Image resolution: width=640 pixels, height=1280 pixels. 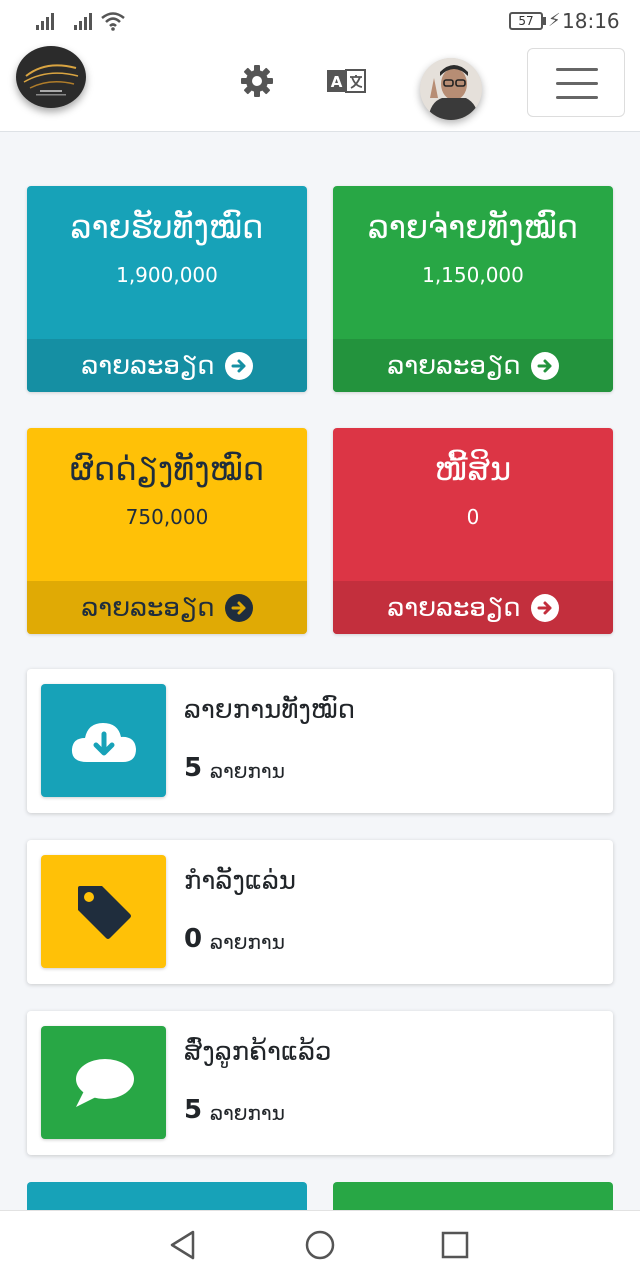 I want to click on info-box-label: ສົ່ງລູກຄ້າແລ້ວ, so click(x=258, y=1052).